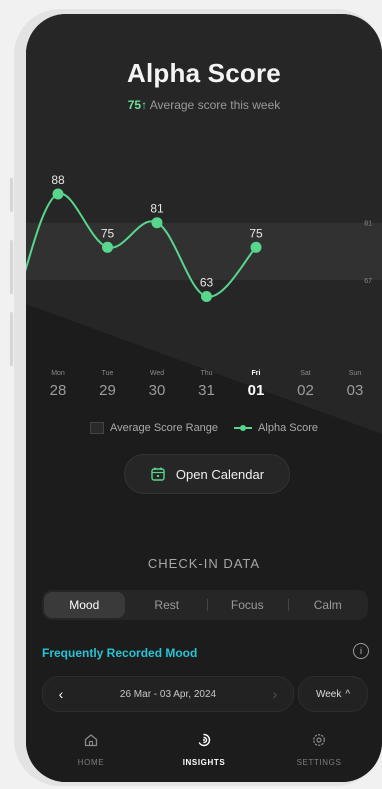 This screenshot has width=382, height=789. I want to click on average-range-band, so click(204, 251).